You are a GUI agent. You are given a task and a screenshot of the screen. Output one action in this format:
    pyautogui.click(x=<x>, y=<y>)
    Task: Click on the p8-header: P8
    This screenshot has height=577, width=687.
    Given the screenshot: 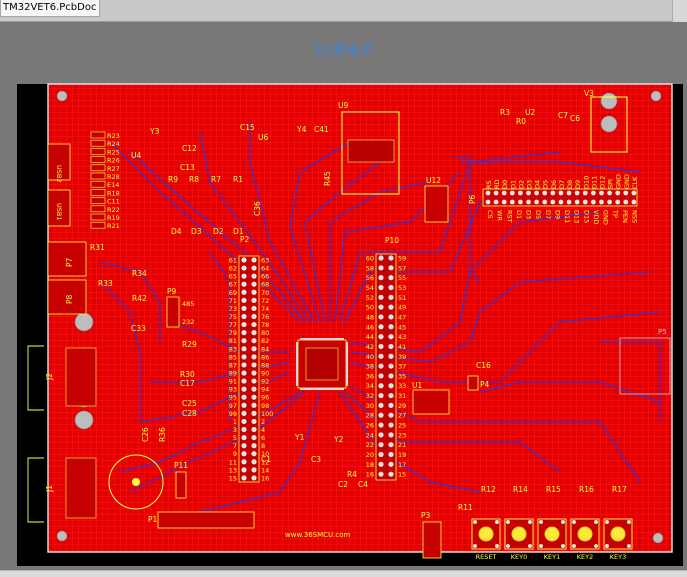 What is the action you would take?
    pyautogui.click(x=67, y=297)
    